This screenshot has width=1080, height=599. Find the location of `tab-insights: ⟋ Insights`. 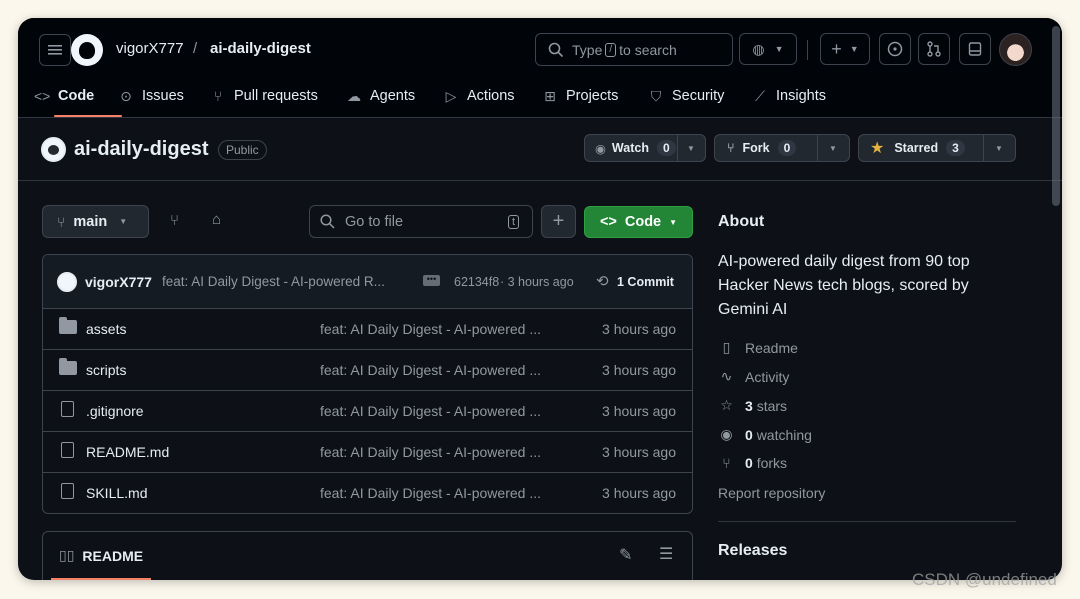

tab-insights: ⟋ Insights is located at coordinates (789, 96).